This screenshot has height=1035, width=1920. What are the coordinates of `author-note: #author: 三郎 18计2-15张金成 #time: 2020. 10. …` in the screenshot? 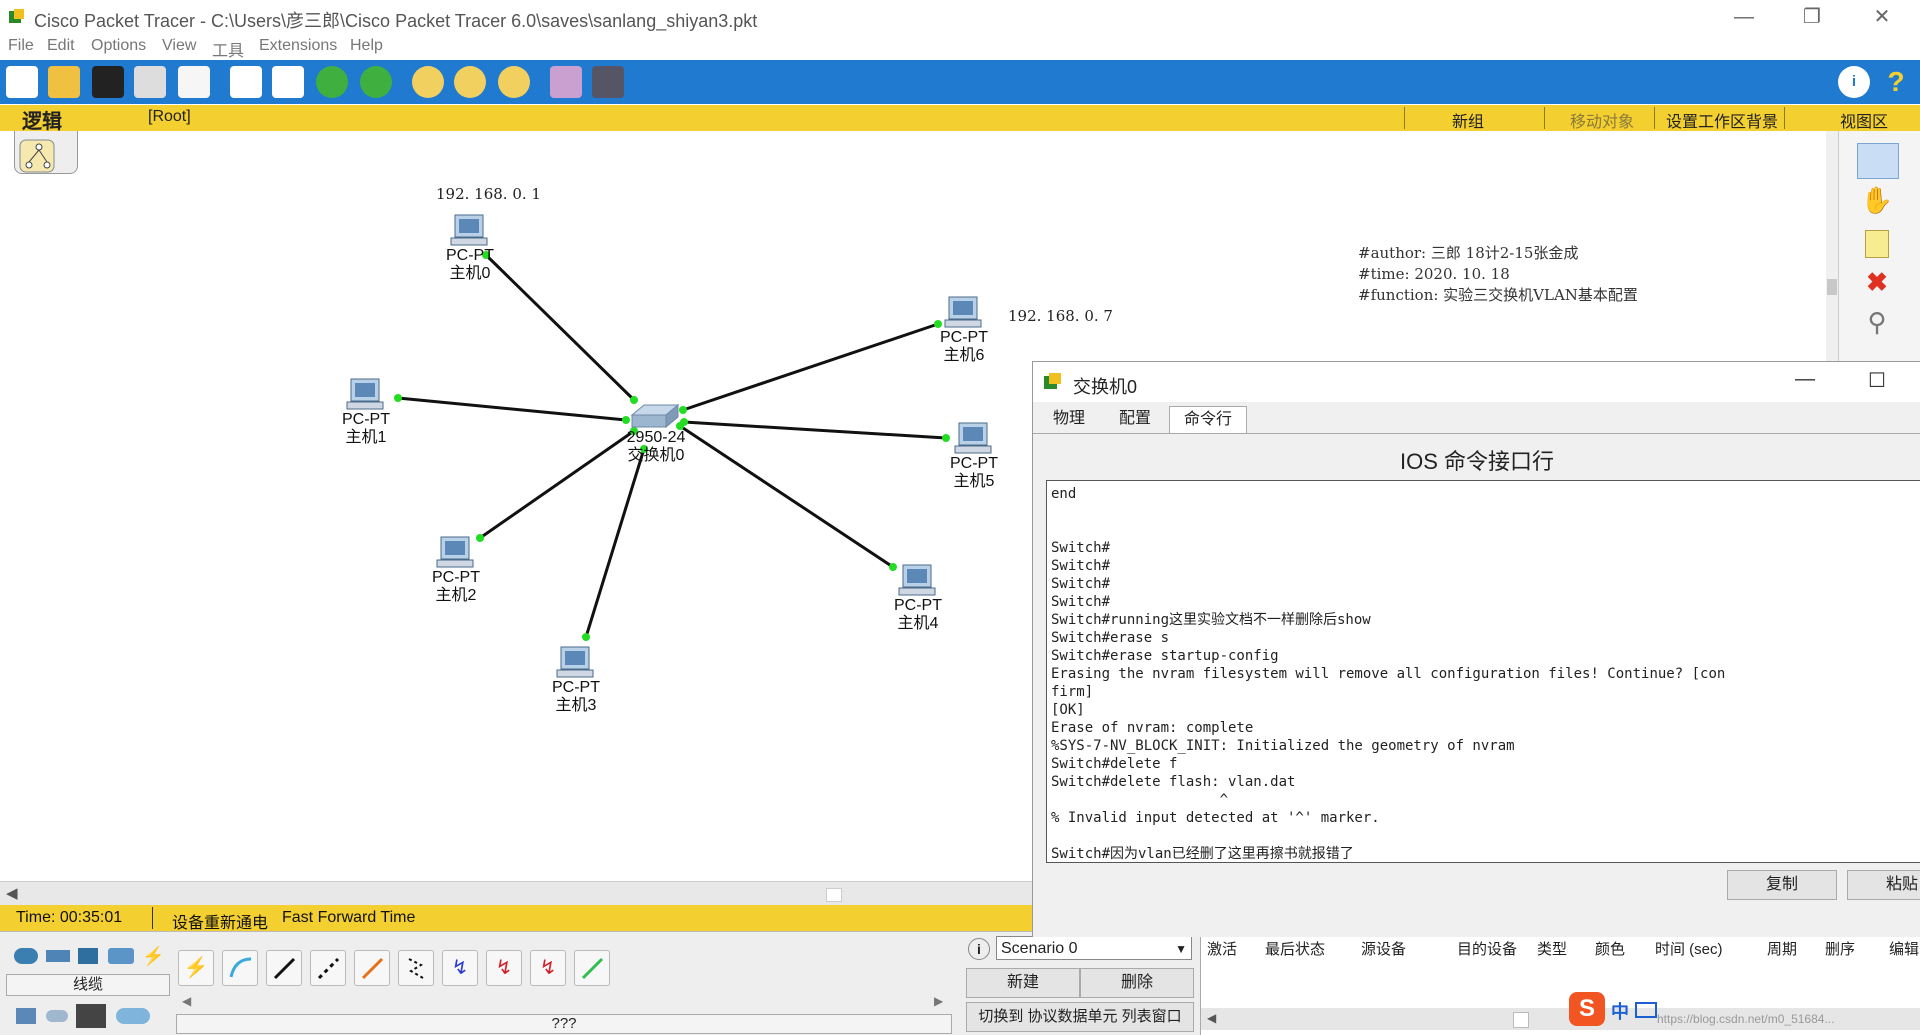 It's located at (1498, 274).